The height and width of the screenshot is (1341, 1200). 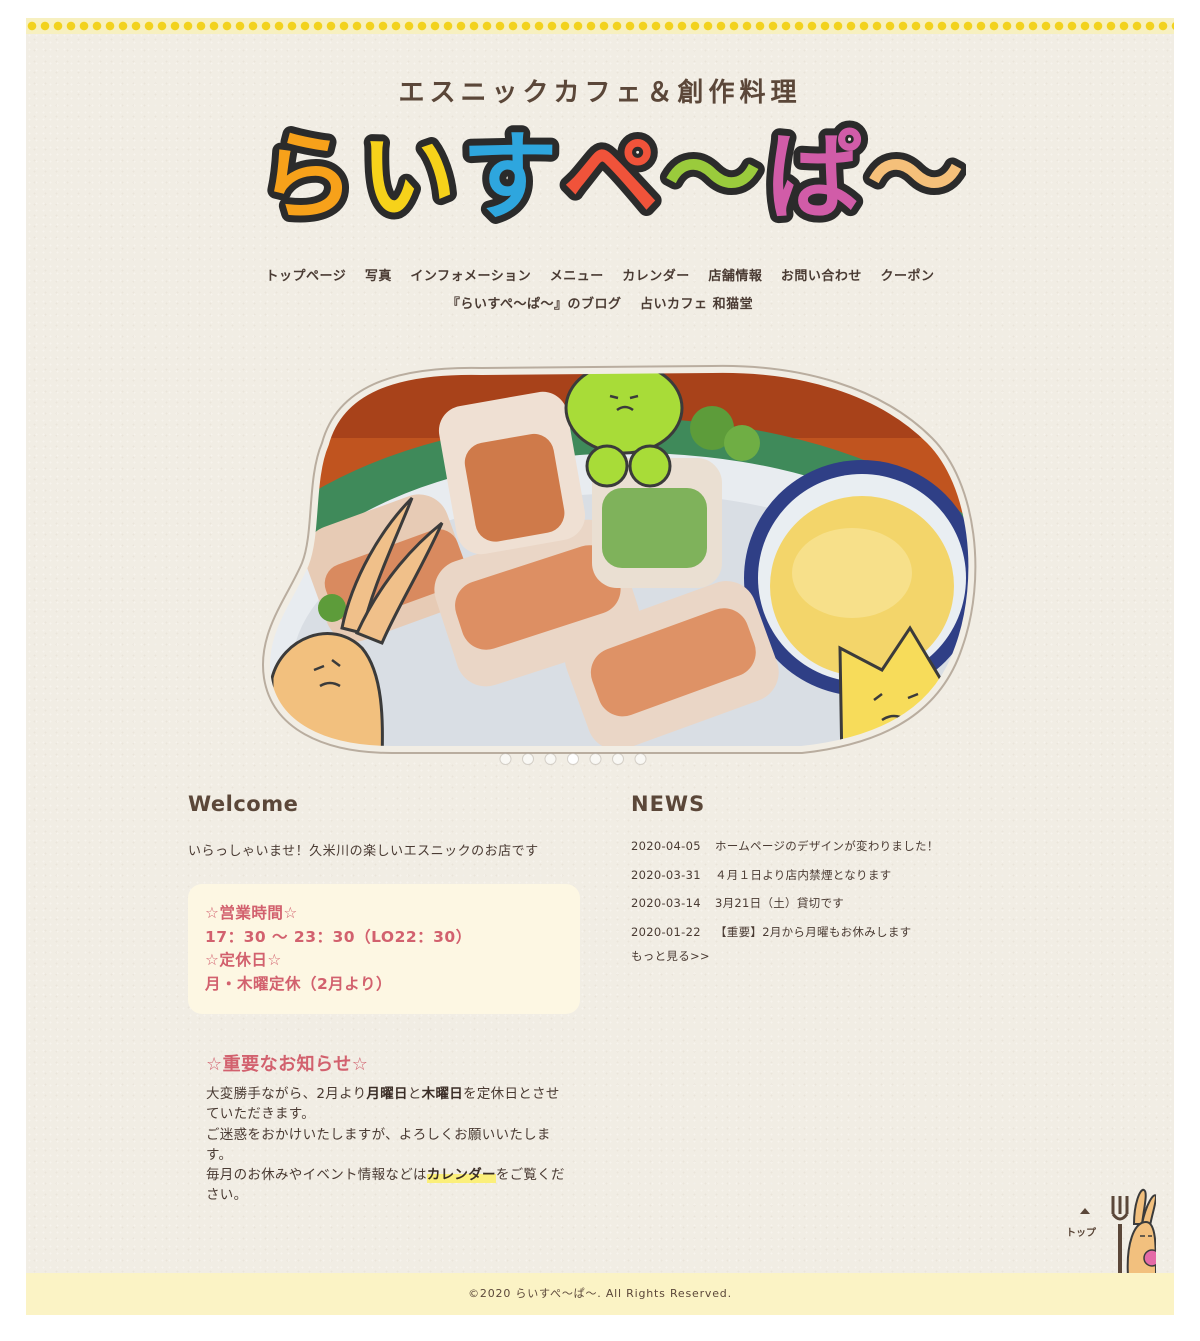 What do you see at coordinates (307, 174) in the screenshot?
I see `logo-char: ら` at bounding box center [307, 174].